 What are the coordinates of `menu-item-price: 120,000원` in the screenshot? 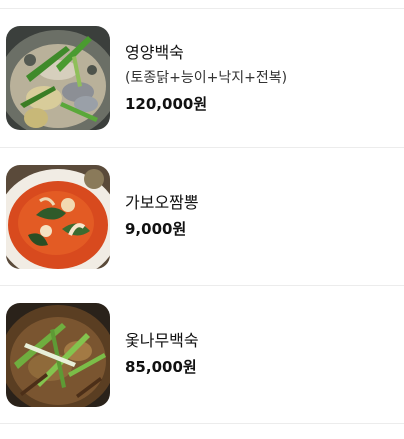 It's located at (166, 104).